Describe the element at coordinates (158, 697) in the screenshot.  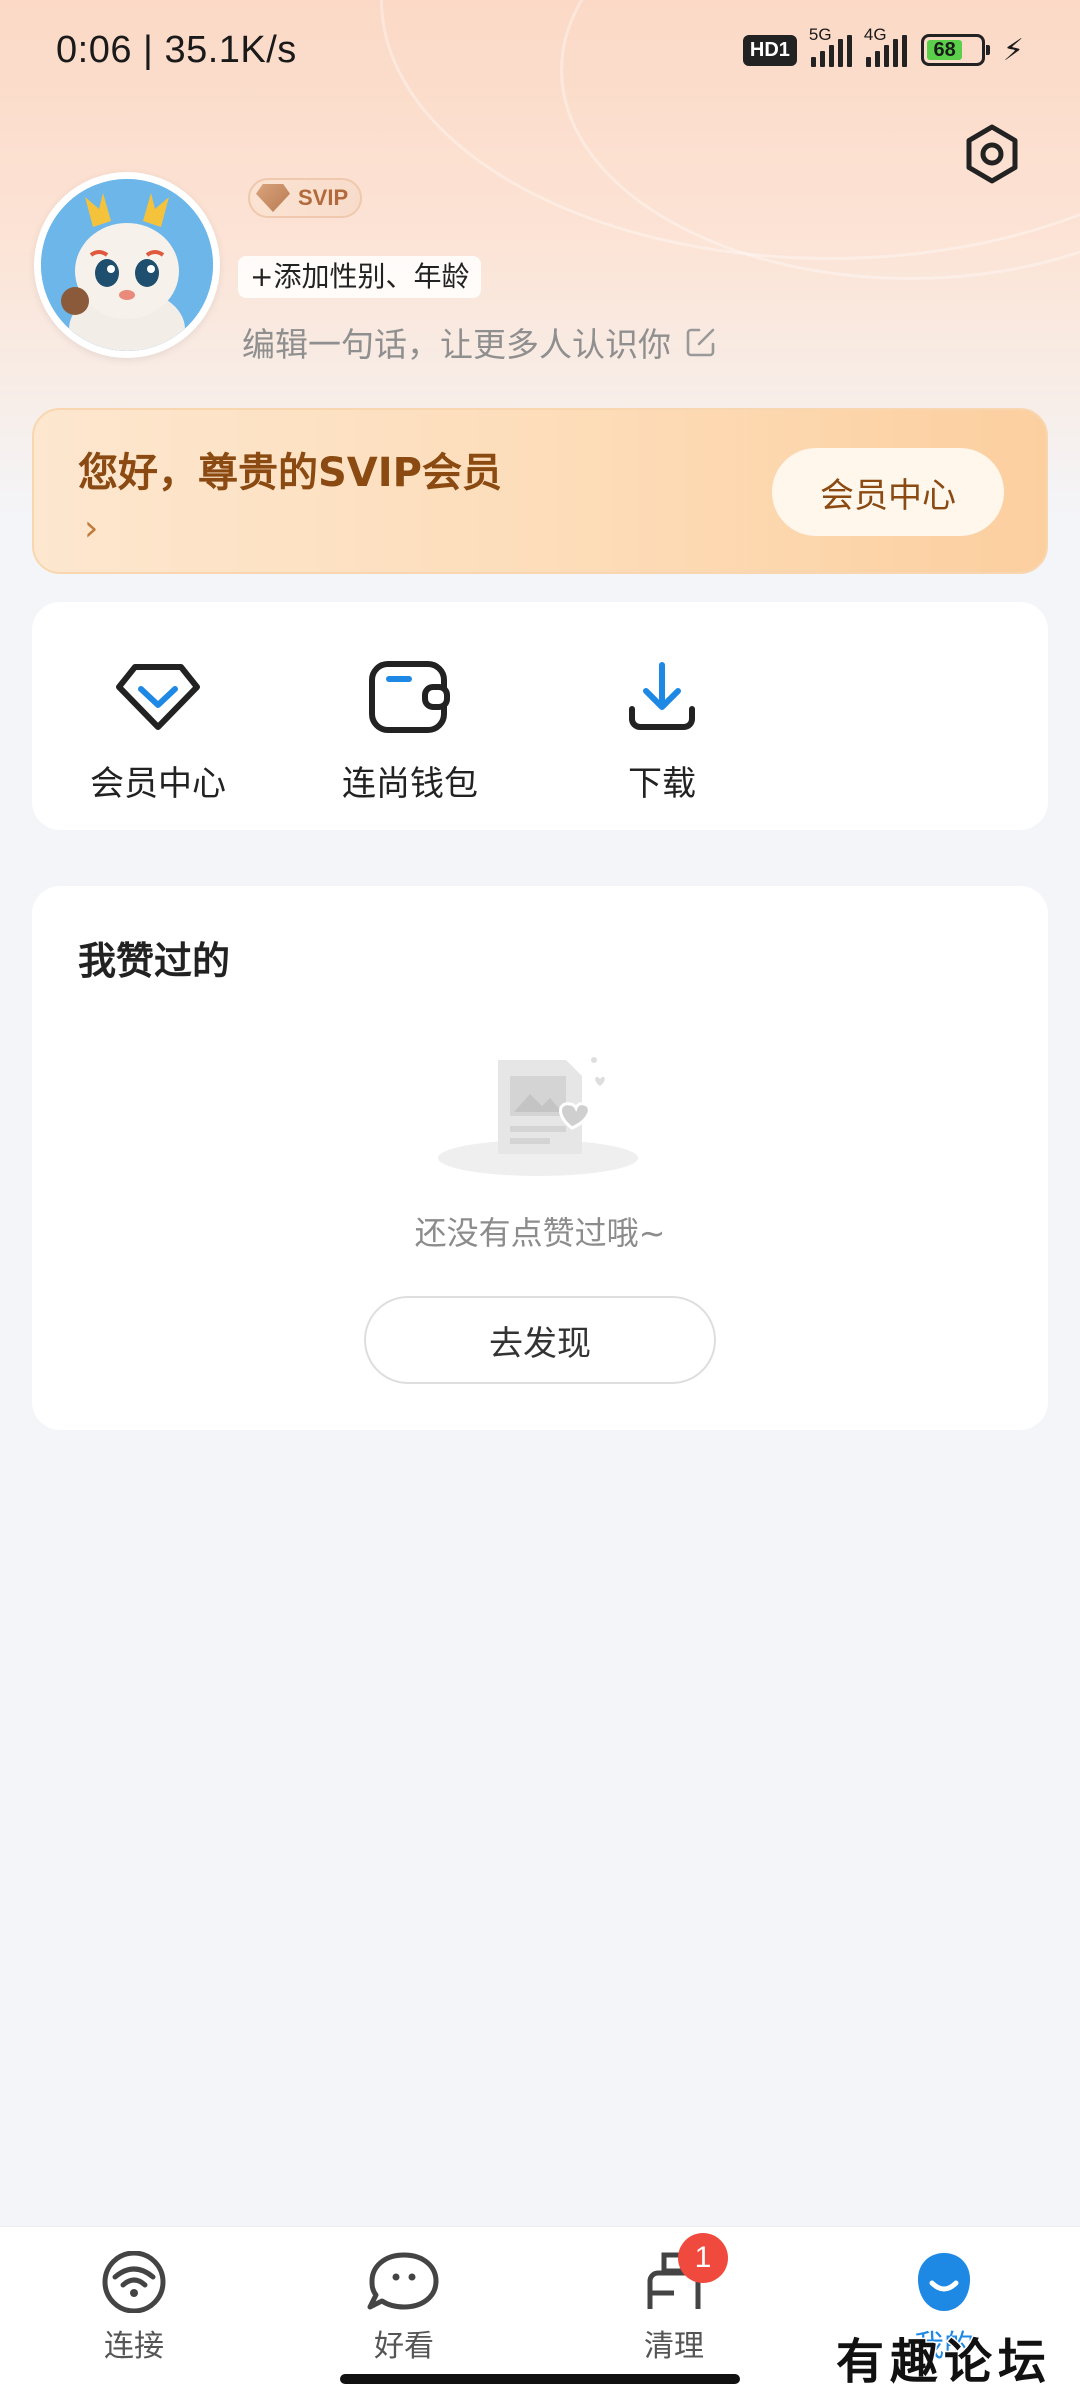
I see `diamond-icon` at that location.